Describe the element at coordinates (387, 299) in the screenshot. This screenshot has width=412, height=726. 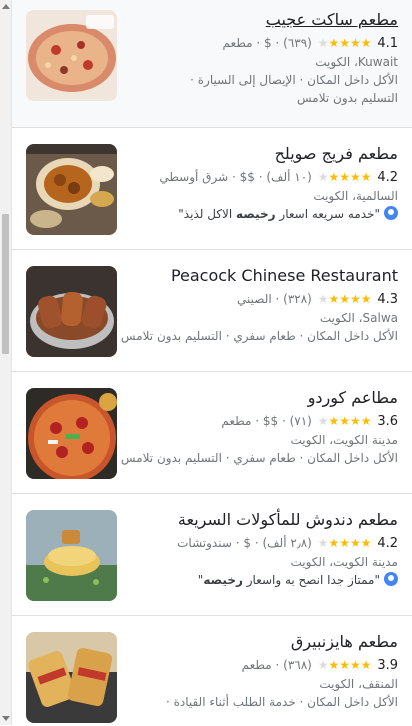
I see `rating-value: 4.3` at that location.